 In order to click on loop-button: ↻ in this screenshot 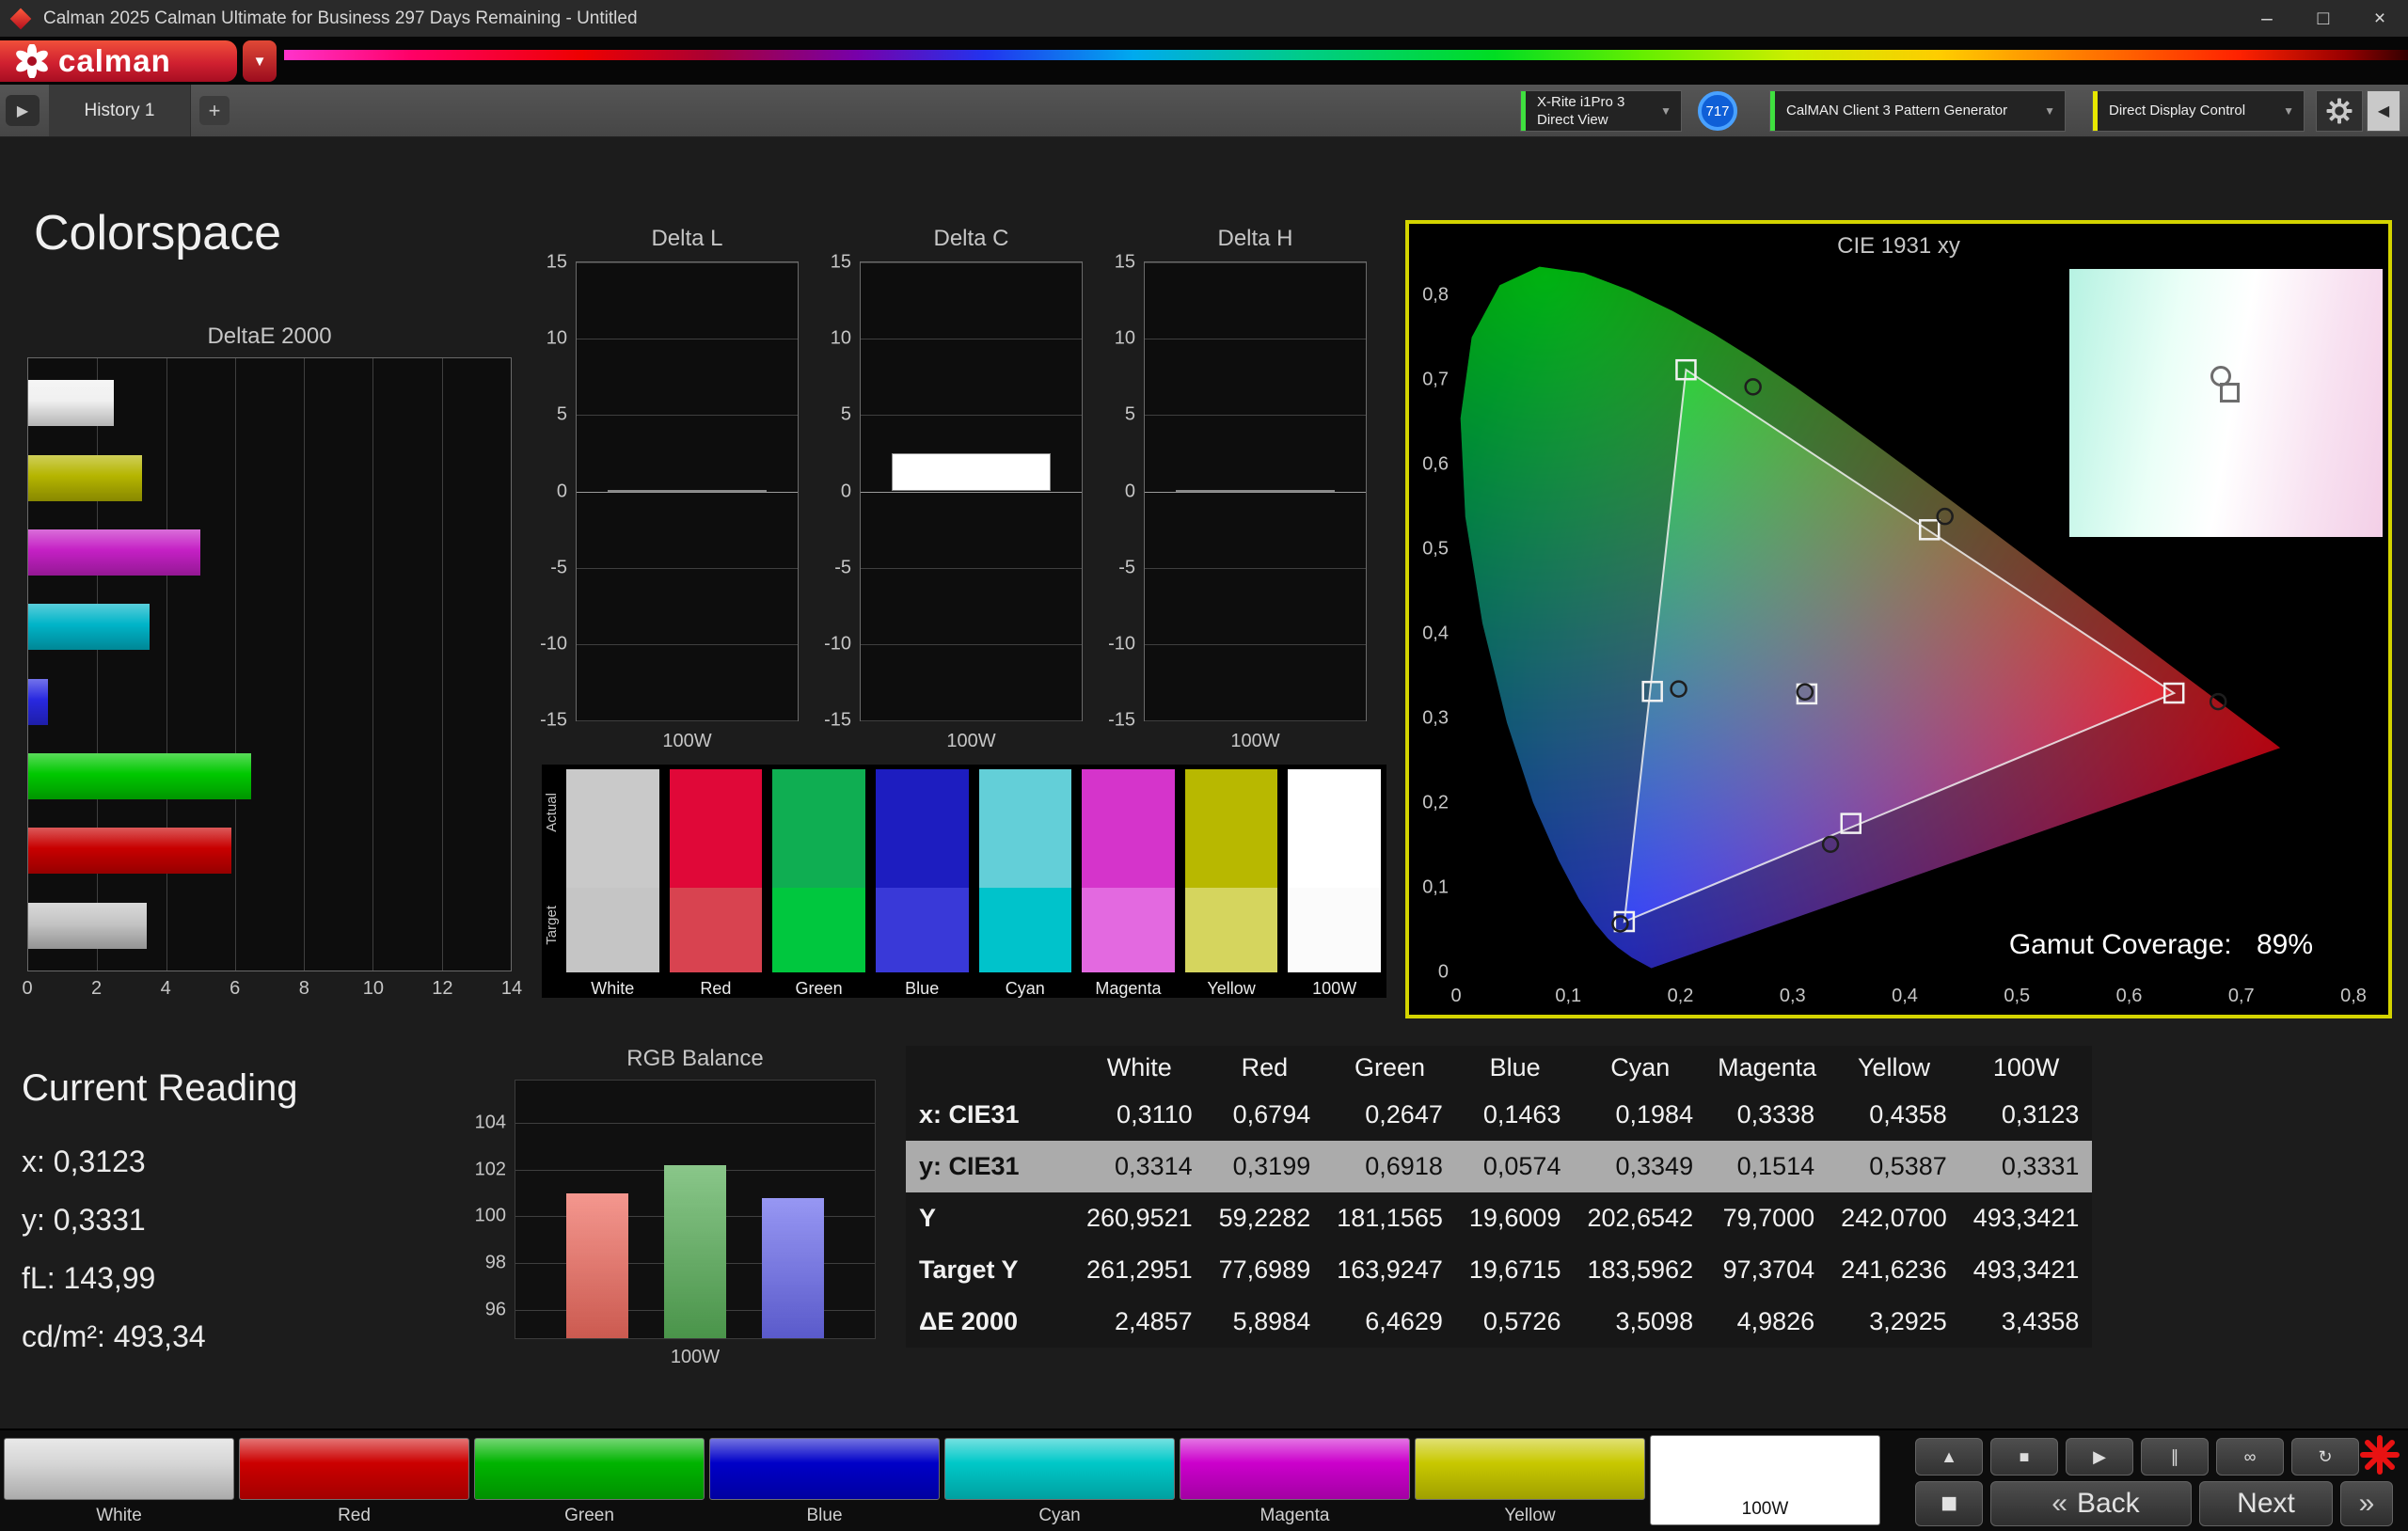, I will do `click(2325, 1457)`.